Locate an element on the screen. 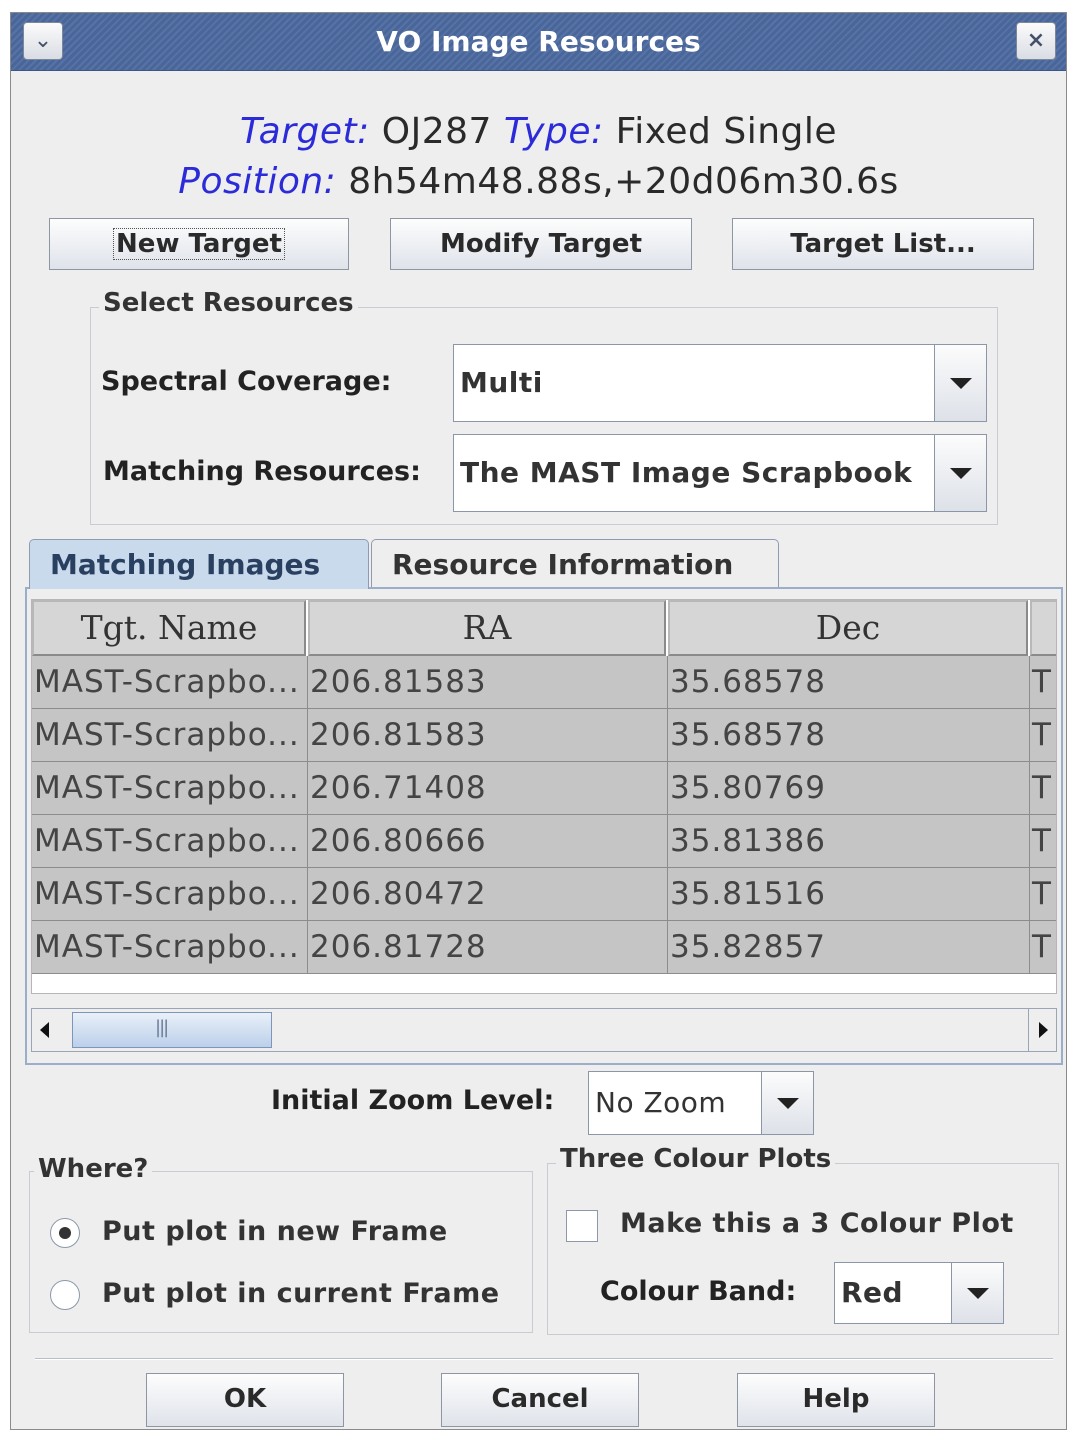 This screenshot has width=1067, height=1430. new-target-button: New Target is located at coordinates (199, 244).